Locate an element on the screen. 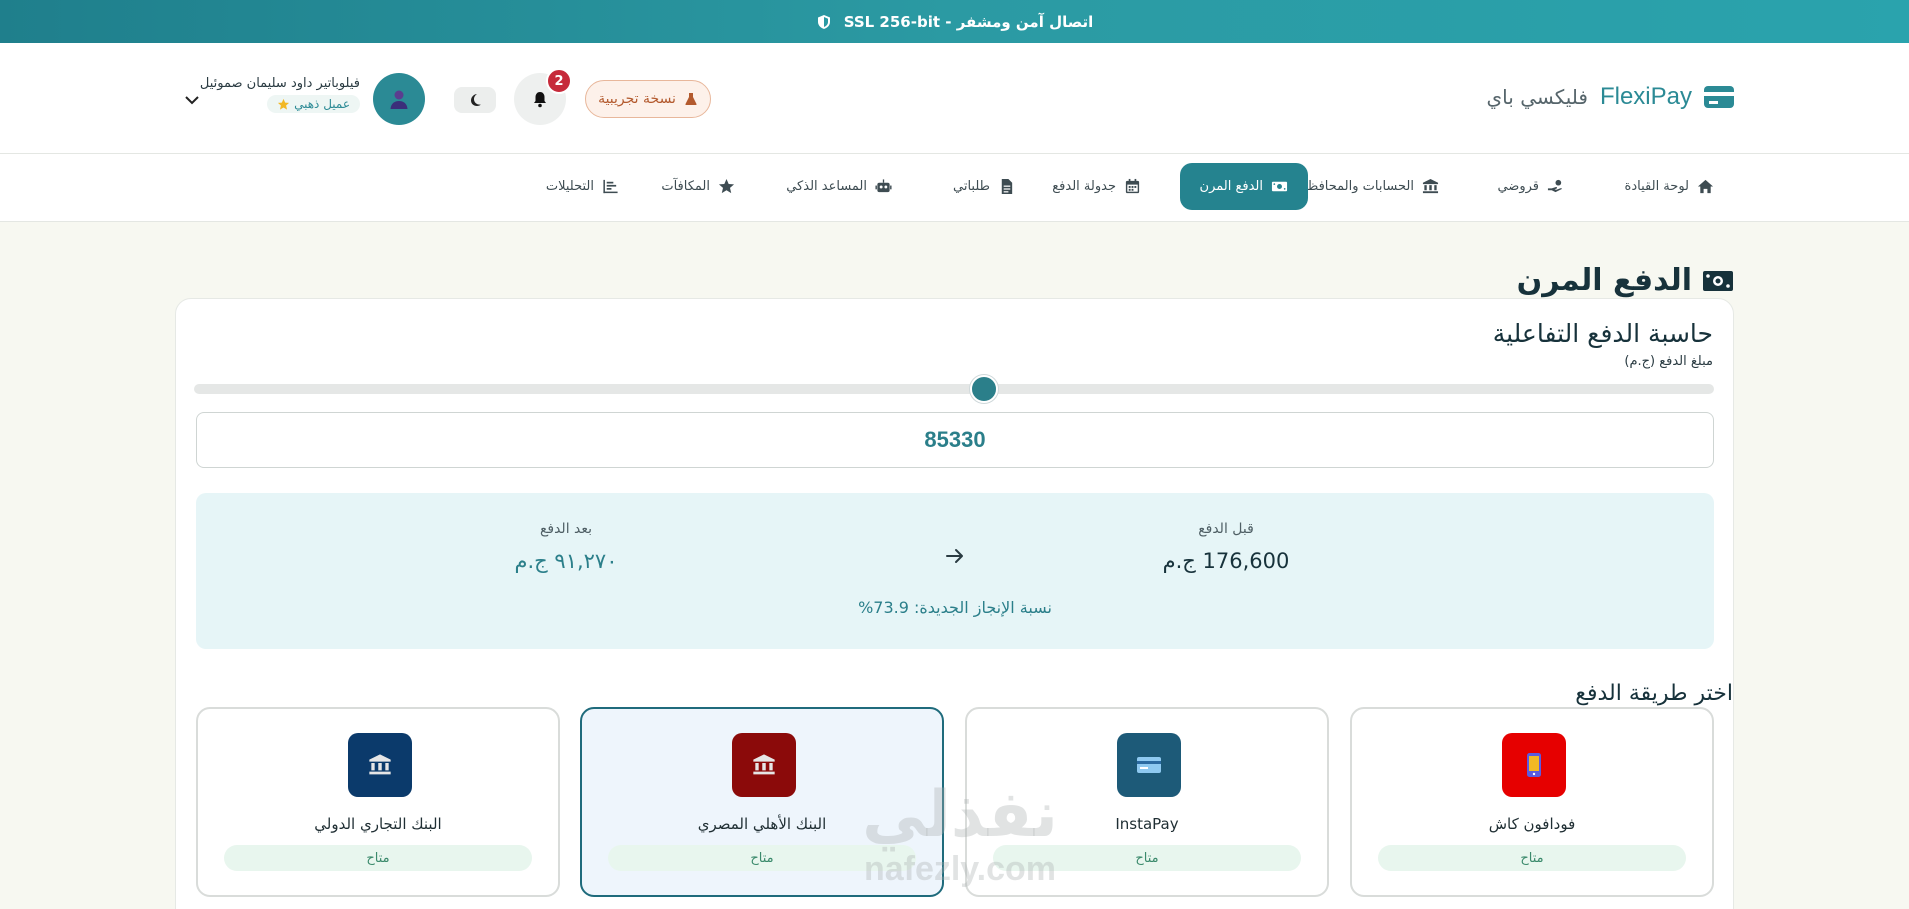  user-info: فيلوباتير داود سليمان صموئيل عميل ذهبي is located at coordinates (280, 94).